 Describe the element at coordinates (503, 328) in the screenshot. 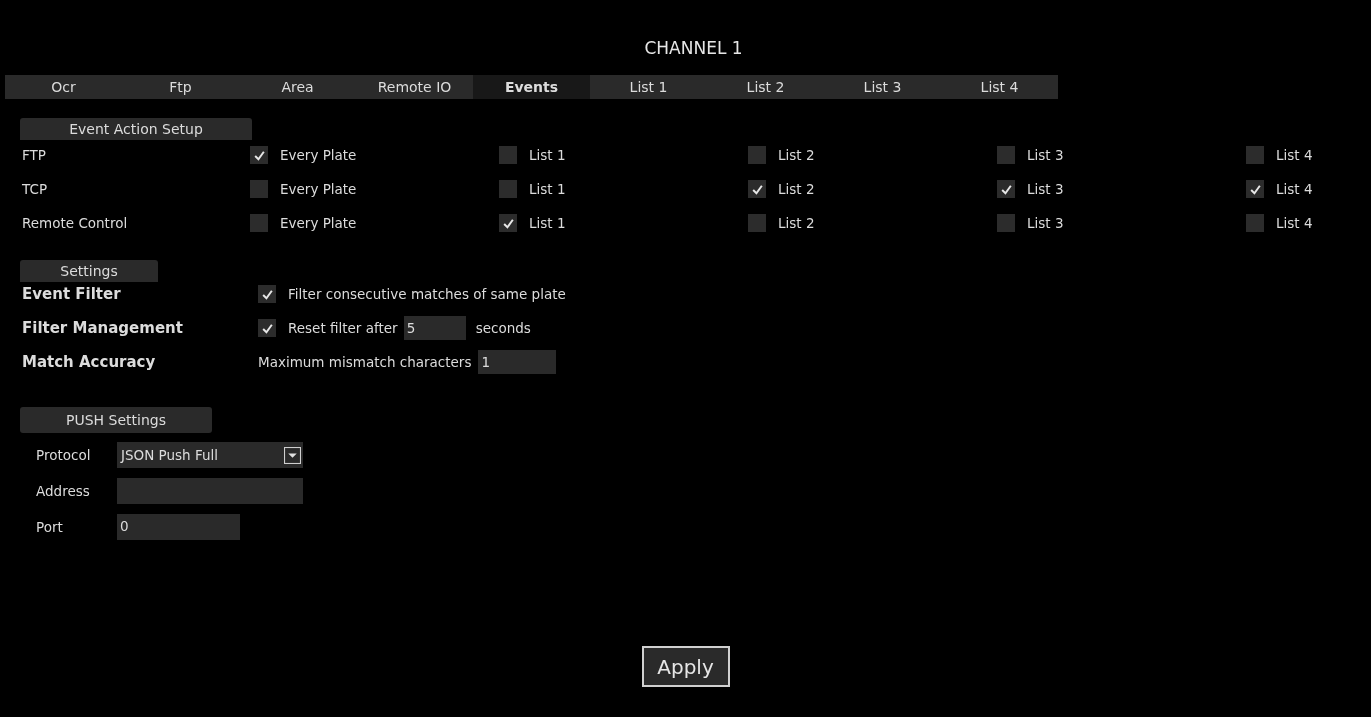

I see `unit-label: seconds` at that location.